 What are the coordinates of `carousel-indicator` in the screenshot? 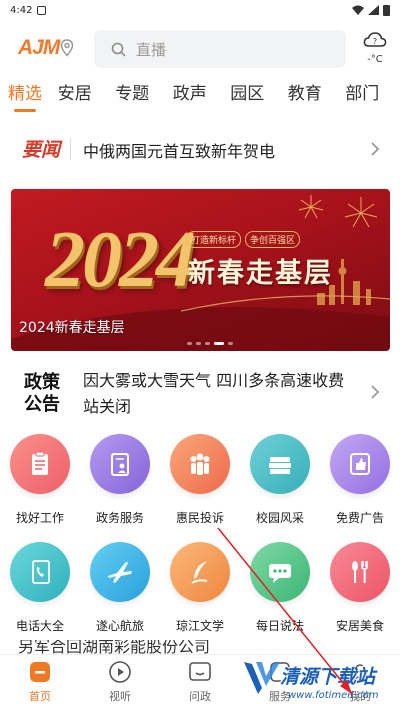 It's located at (210, 343).